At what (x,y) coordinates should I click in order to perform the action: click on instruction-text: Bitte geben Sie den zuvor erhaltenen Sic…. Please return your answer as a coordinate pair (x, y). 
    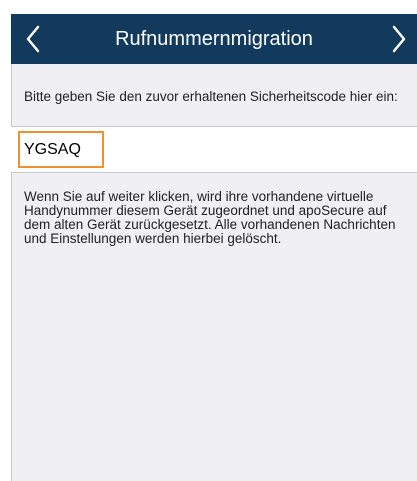
    Looking at the image, I should click on (211, 96).